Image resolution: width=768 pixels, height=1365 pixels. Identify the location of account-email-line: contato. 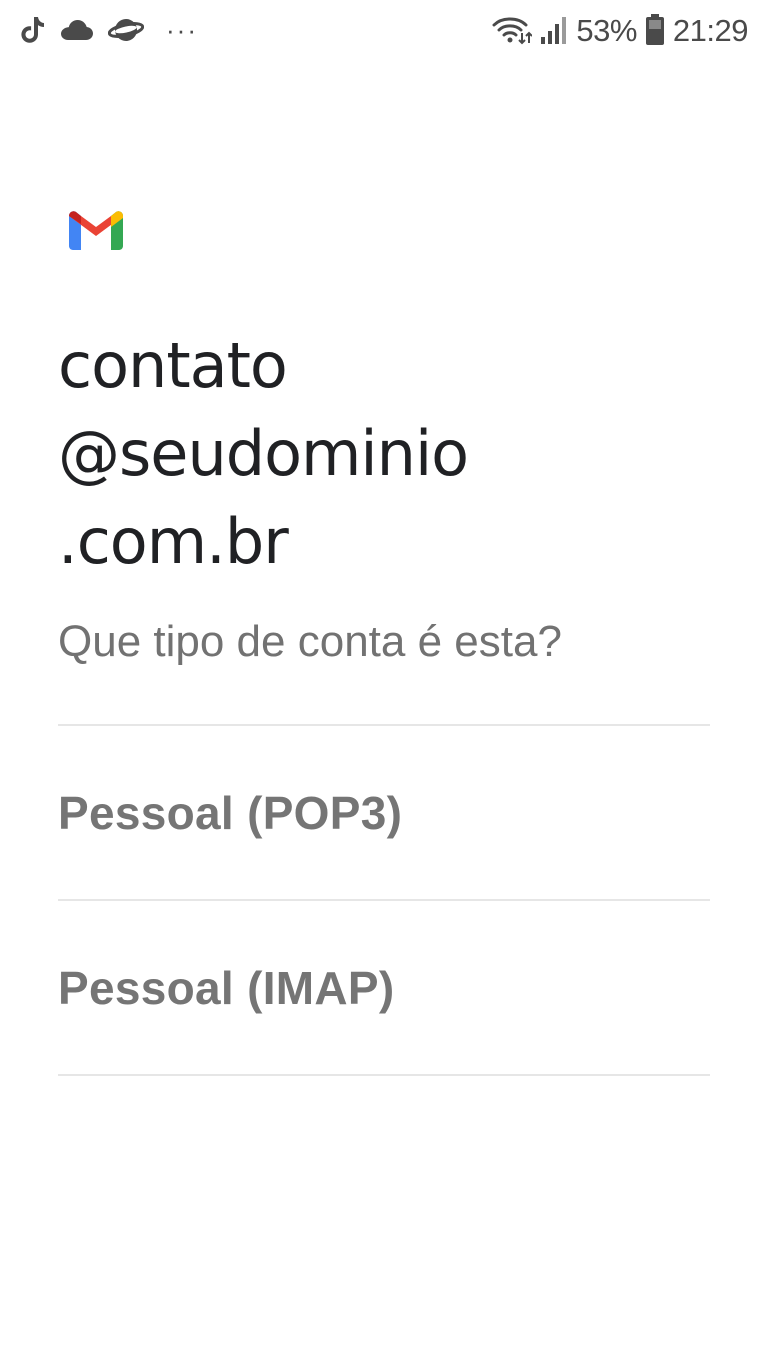
(173, 365).